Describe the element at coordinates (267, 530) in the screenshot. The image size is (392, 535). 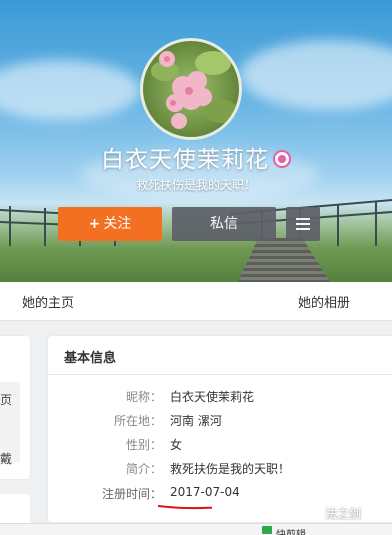
I see `scissors-icon` at that location.